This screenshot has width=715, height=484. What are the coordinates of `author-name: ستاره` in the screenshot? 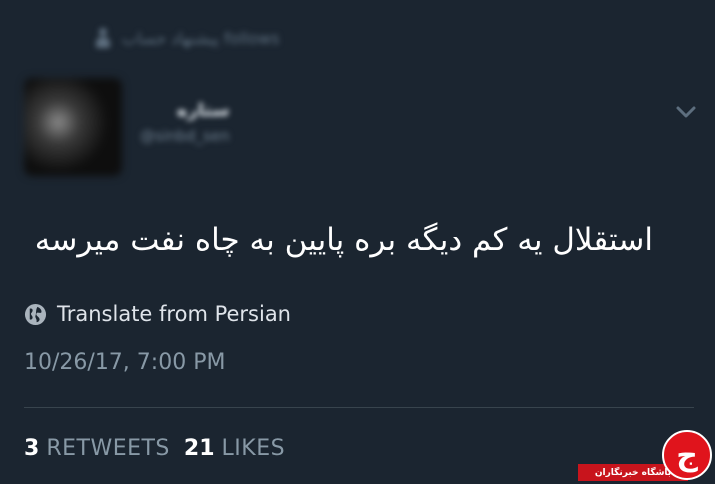 It's located at (185, 110).